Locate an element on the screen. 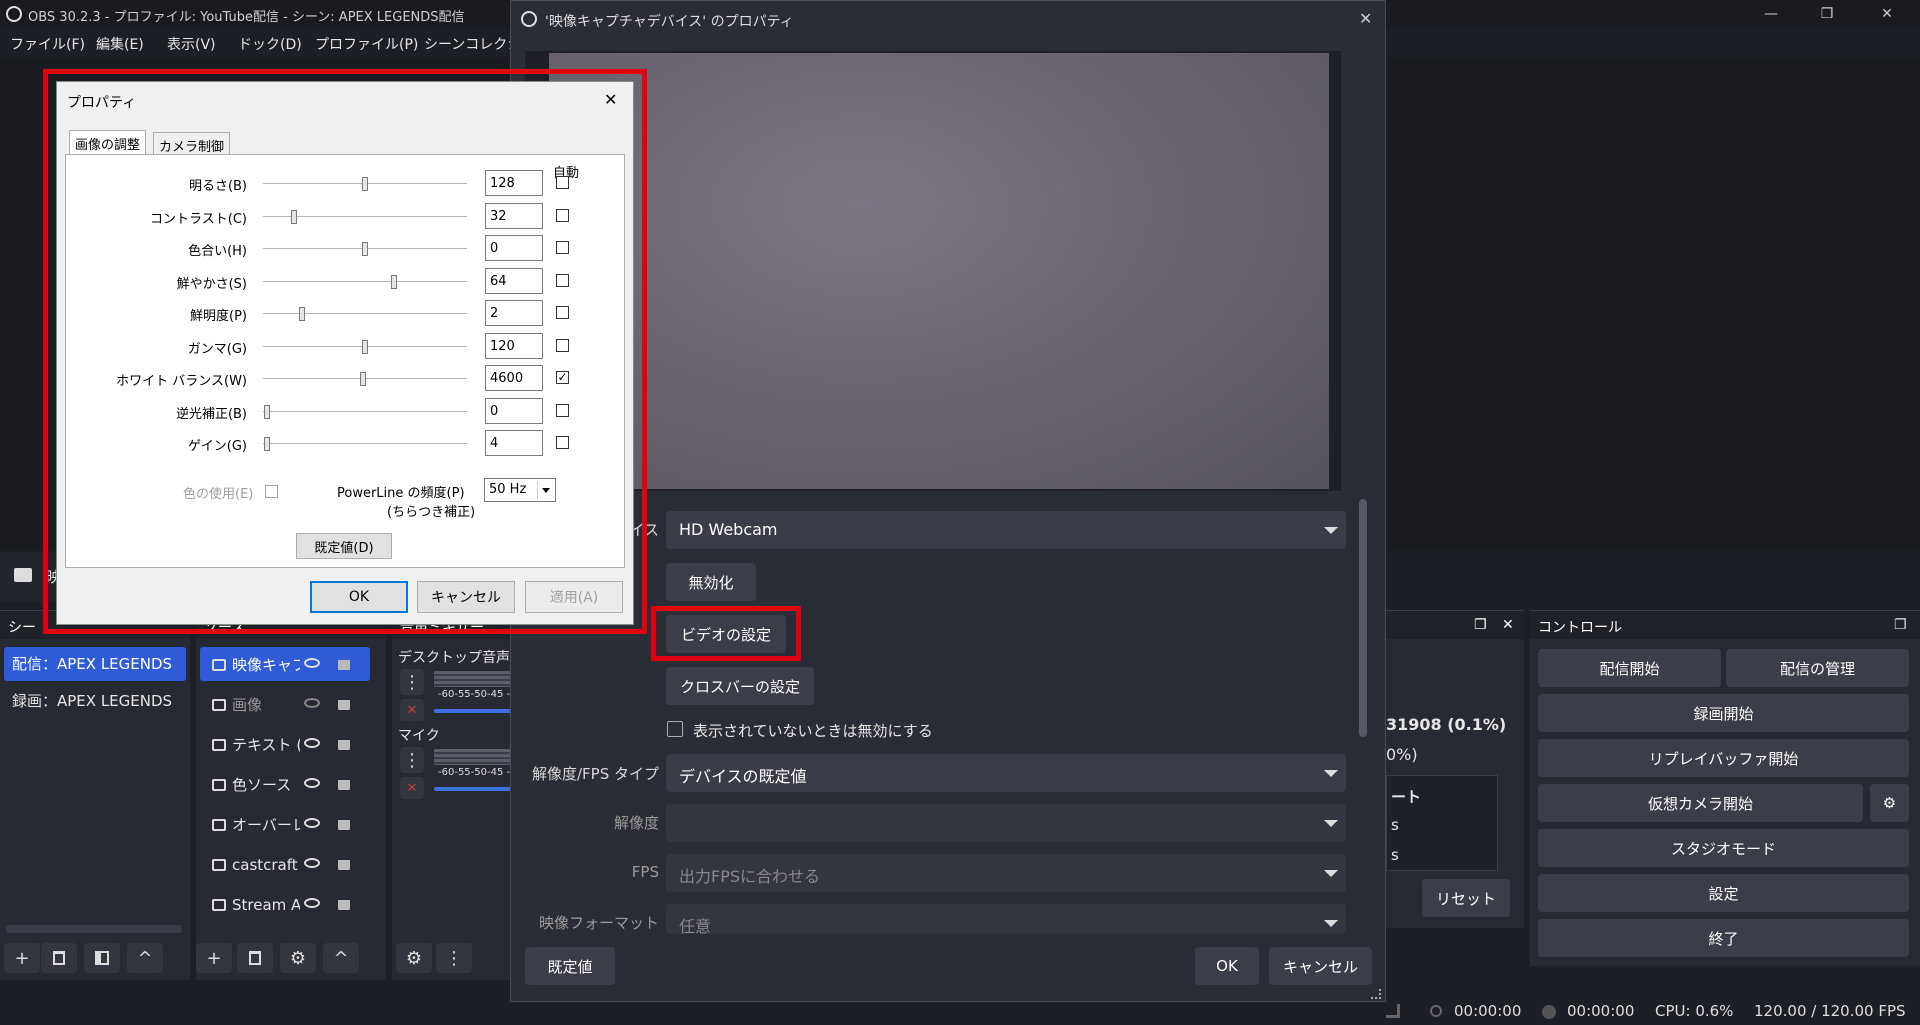 The height and width of the screenshot is (1025, 1920). stats-dock: ❐ ✕ 31908 (0.1%) 0%) ート s s リセット is located at coordinates (1455, 769).